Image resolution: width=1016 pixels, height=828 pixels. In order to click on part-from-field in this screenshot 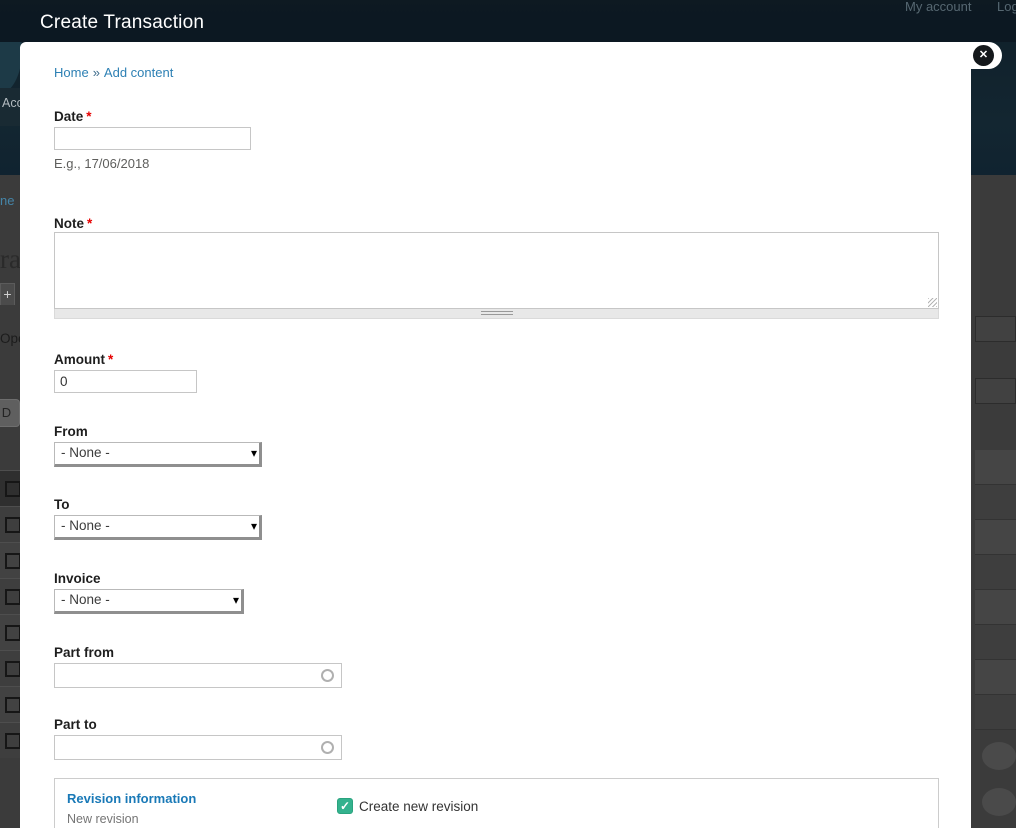, I will do `click(198, 675)`.